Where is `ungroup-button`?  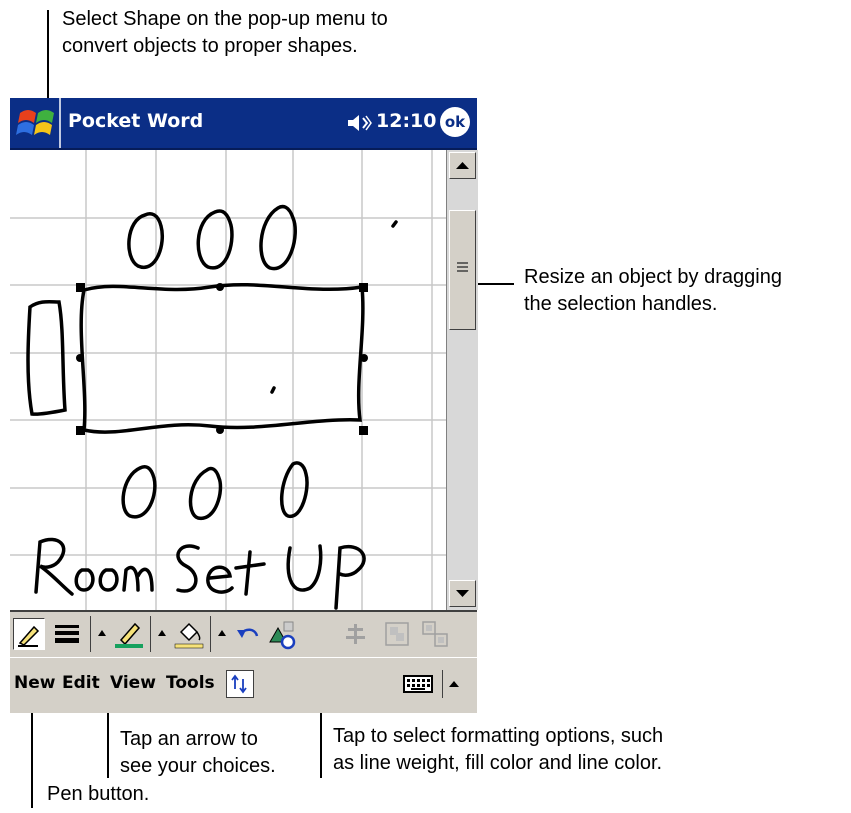
ungroup-button is located at coordinates (435, 634).